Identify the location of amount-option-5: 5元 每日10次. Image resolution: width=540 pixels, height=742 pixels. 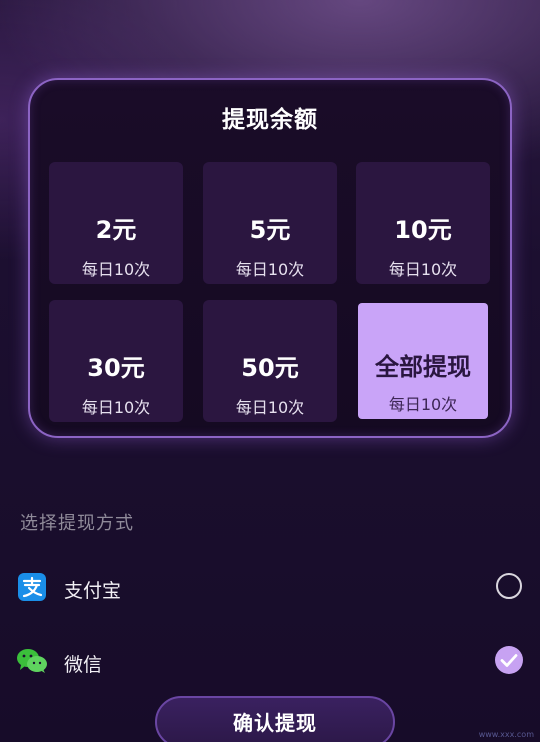
(270, 223).